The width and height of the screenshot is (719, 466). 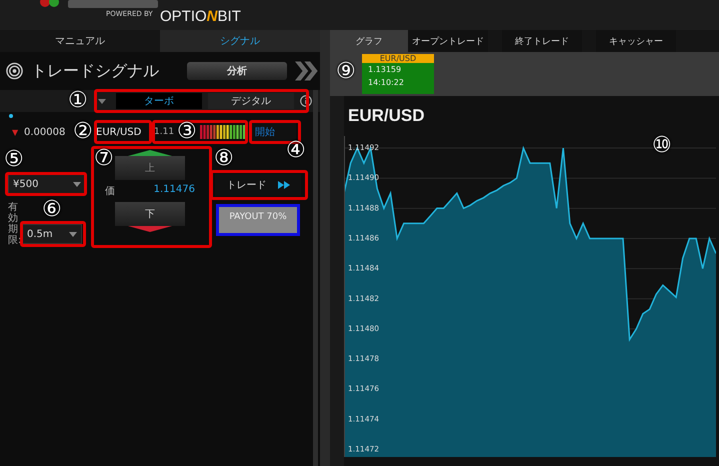 I want to click on ticker-pair: EUR/USD, so click(x=398, y=58).